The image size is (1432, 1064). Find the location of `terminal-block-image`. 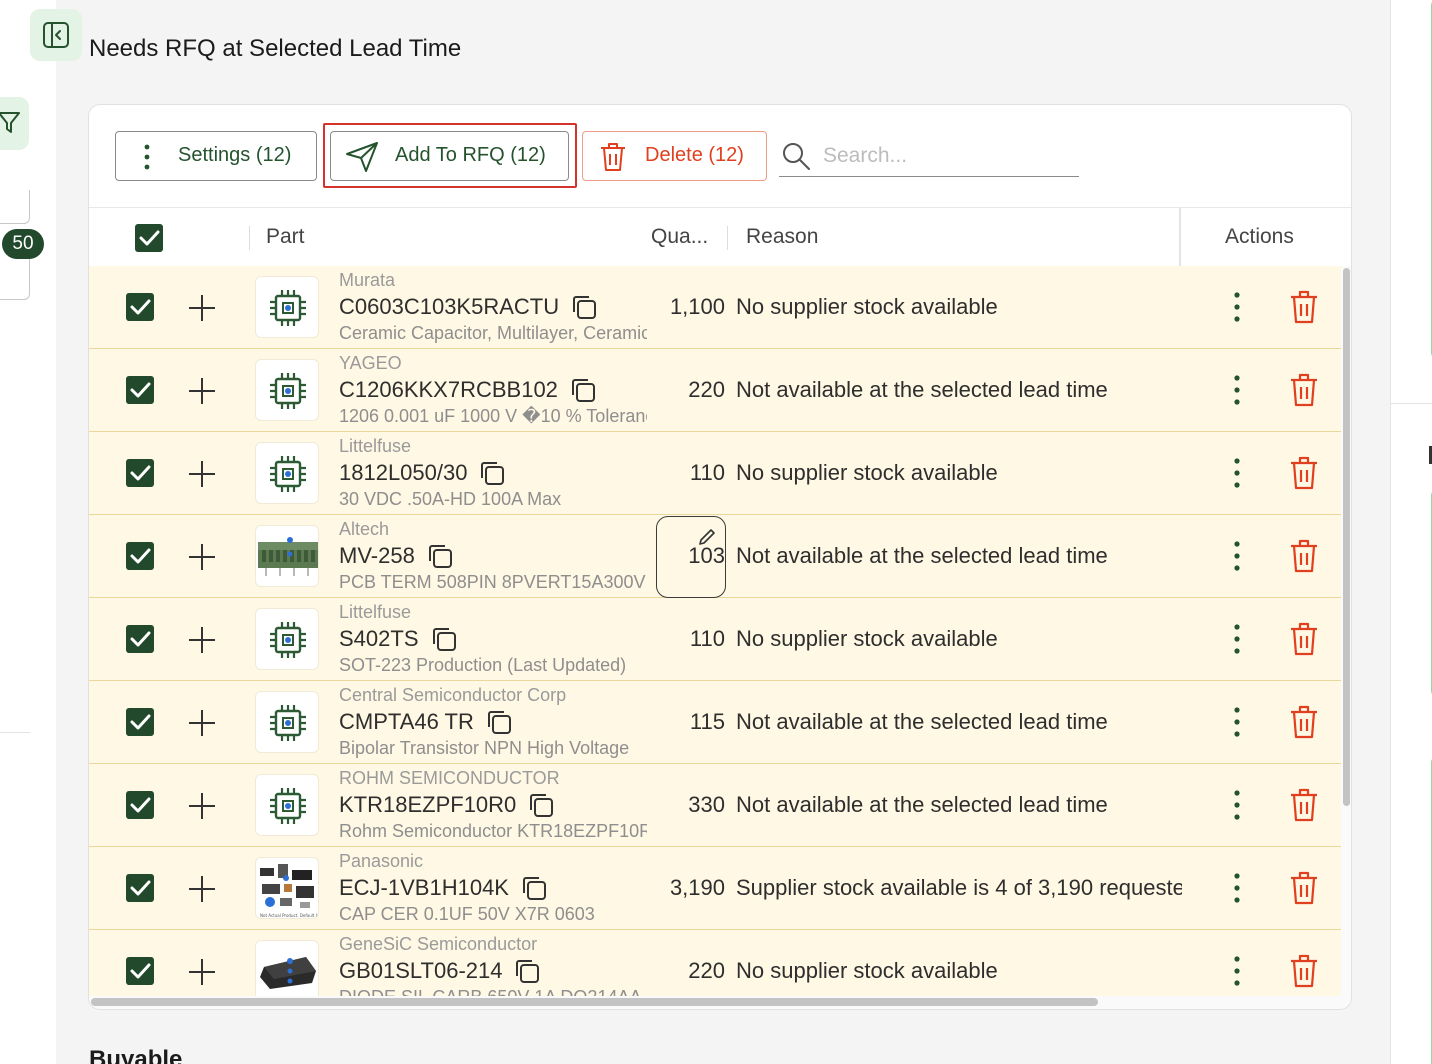

terminal-block-image is located at coordinates (288, 556).